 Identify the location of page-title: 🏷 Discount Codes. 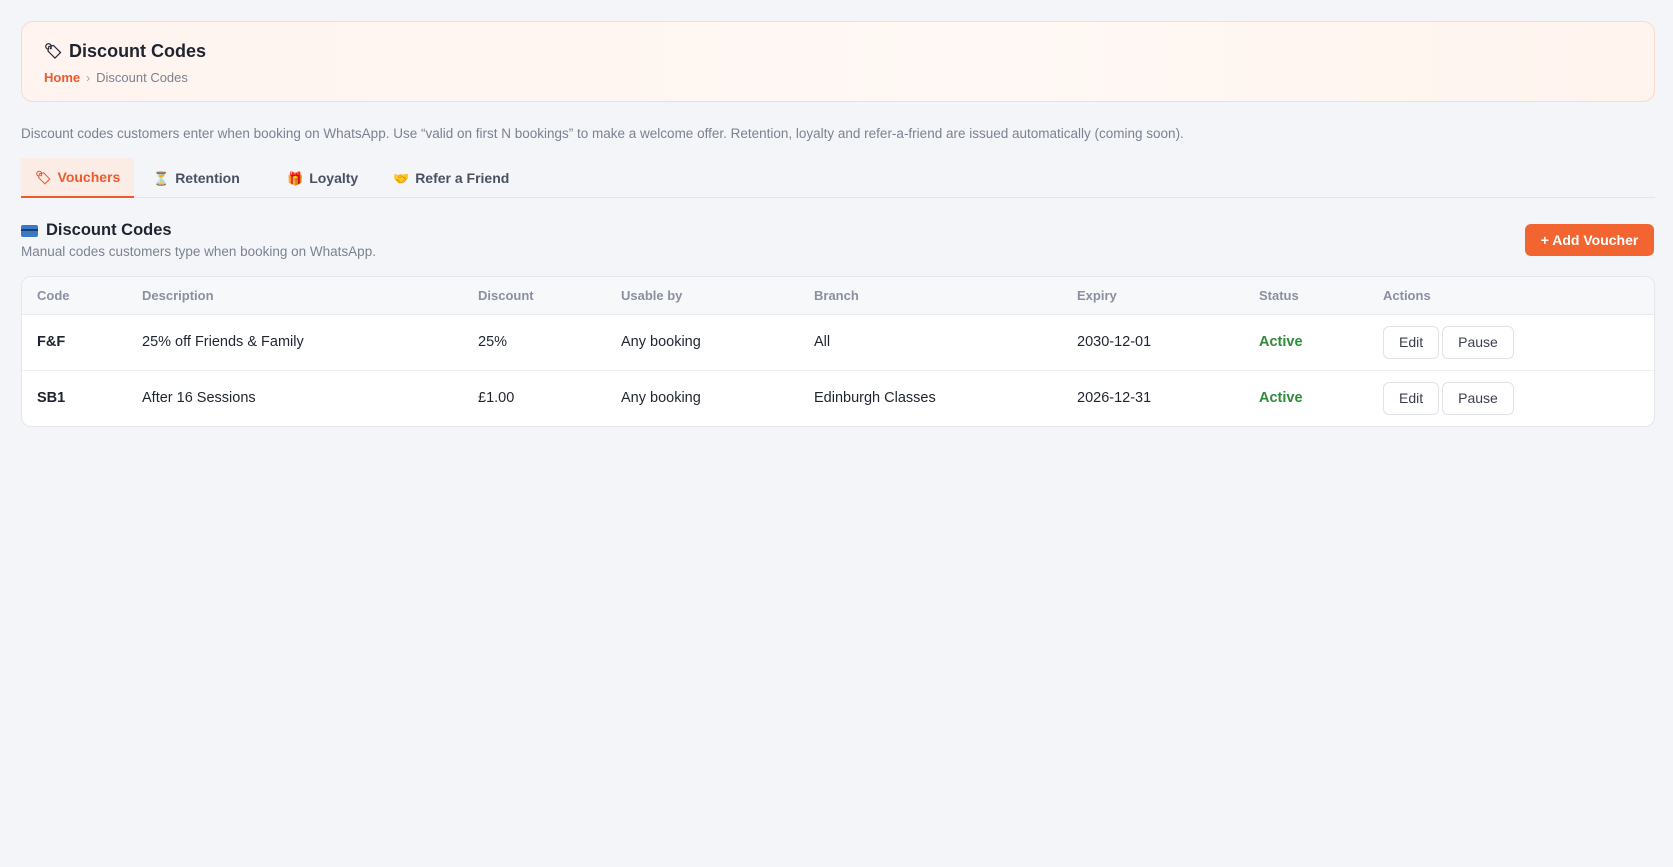
(125, 51).